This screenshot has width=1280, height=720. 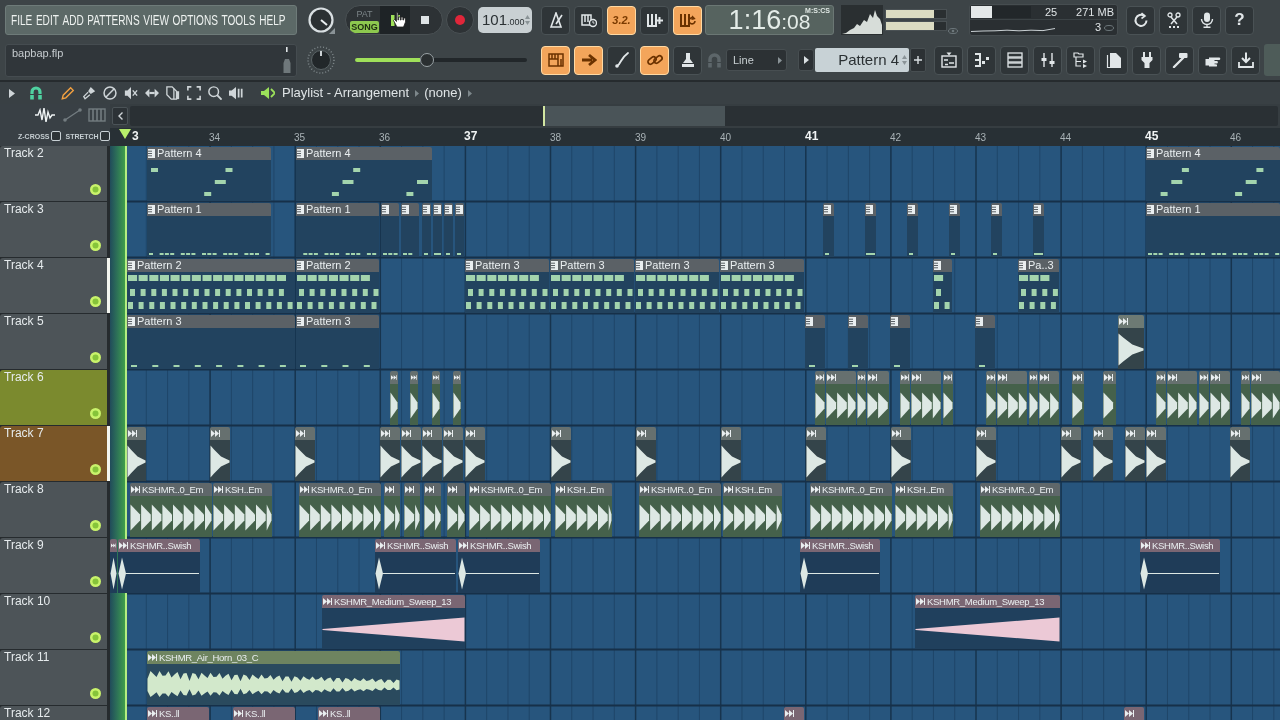 I want to click on menu-item: ADD, so click(x=73, y=20).